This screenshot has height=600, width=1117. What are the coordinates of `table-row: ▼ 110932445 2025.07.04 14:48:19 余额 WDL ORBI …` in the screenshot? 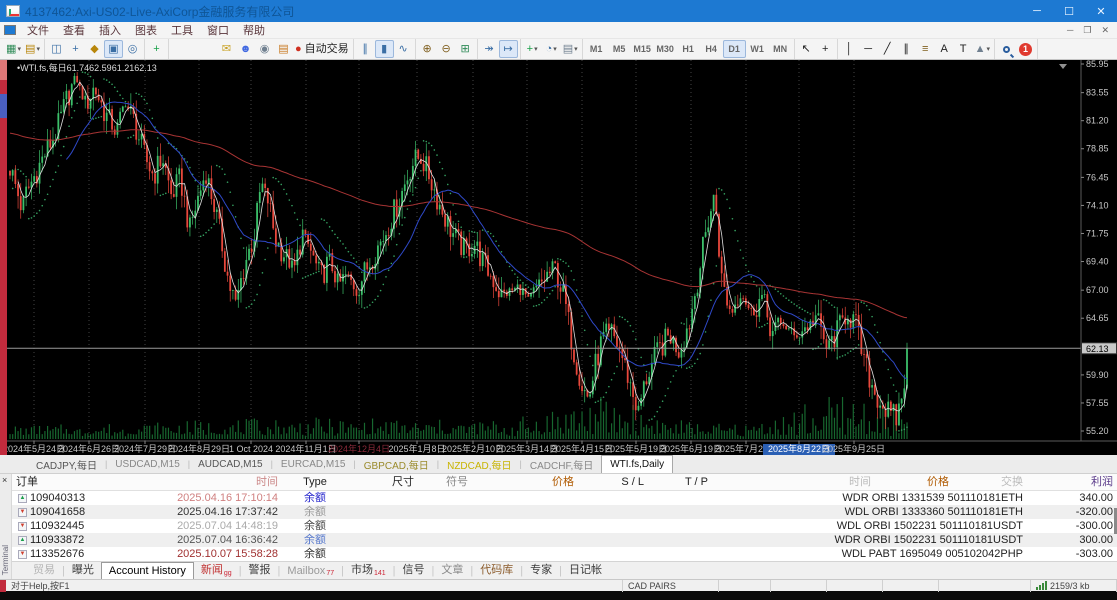 It's located at (564, 526).